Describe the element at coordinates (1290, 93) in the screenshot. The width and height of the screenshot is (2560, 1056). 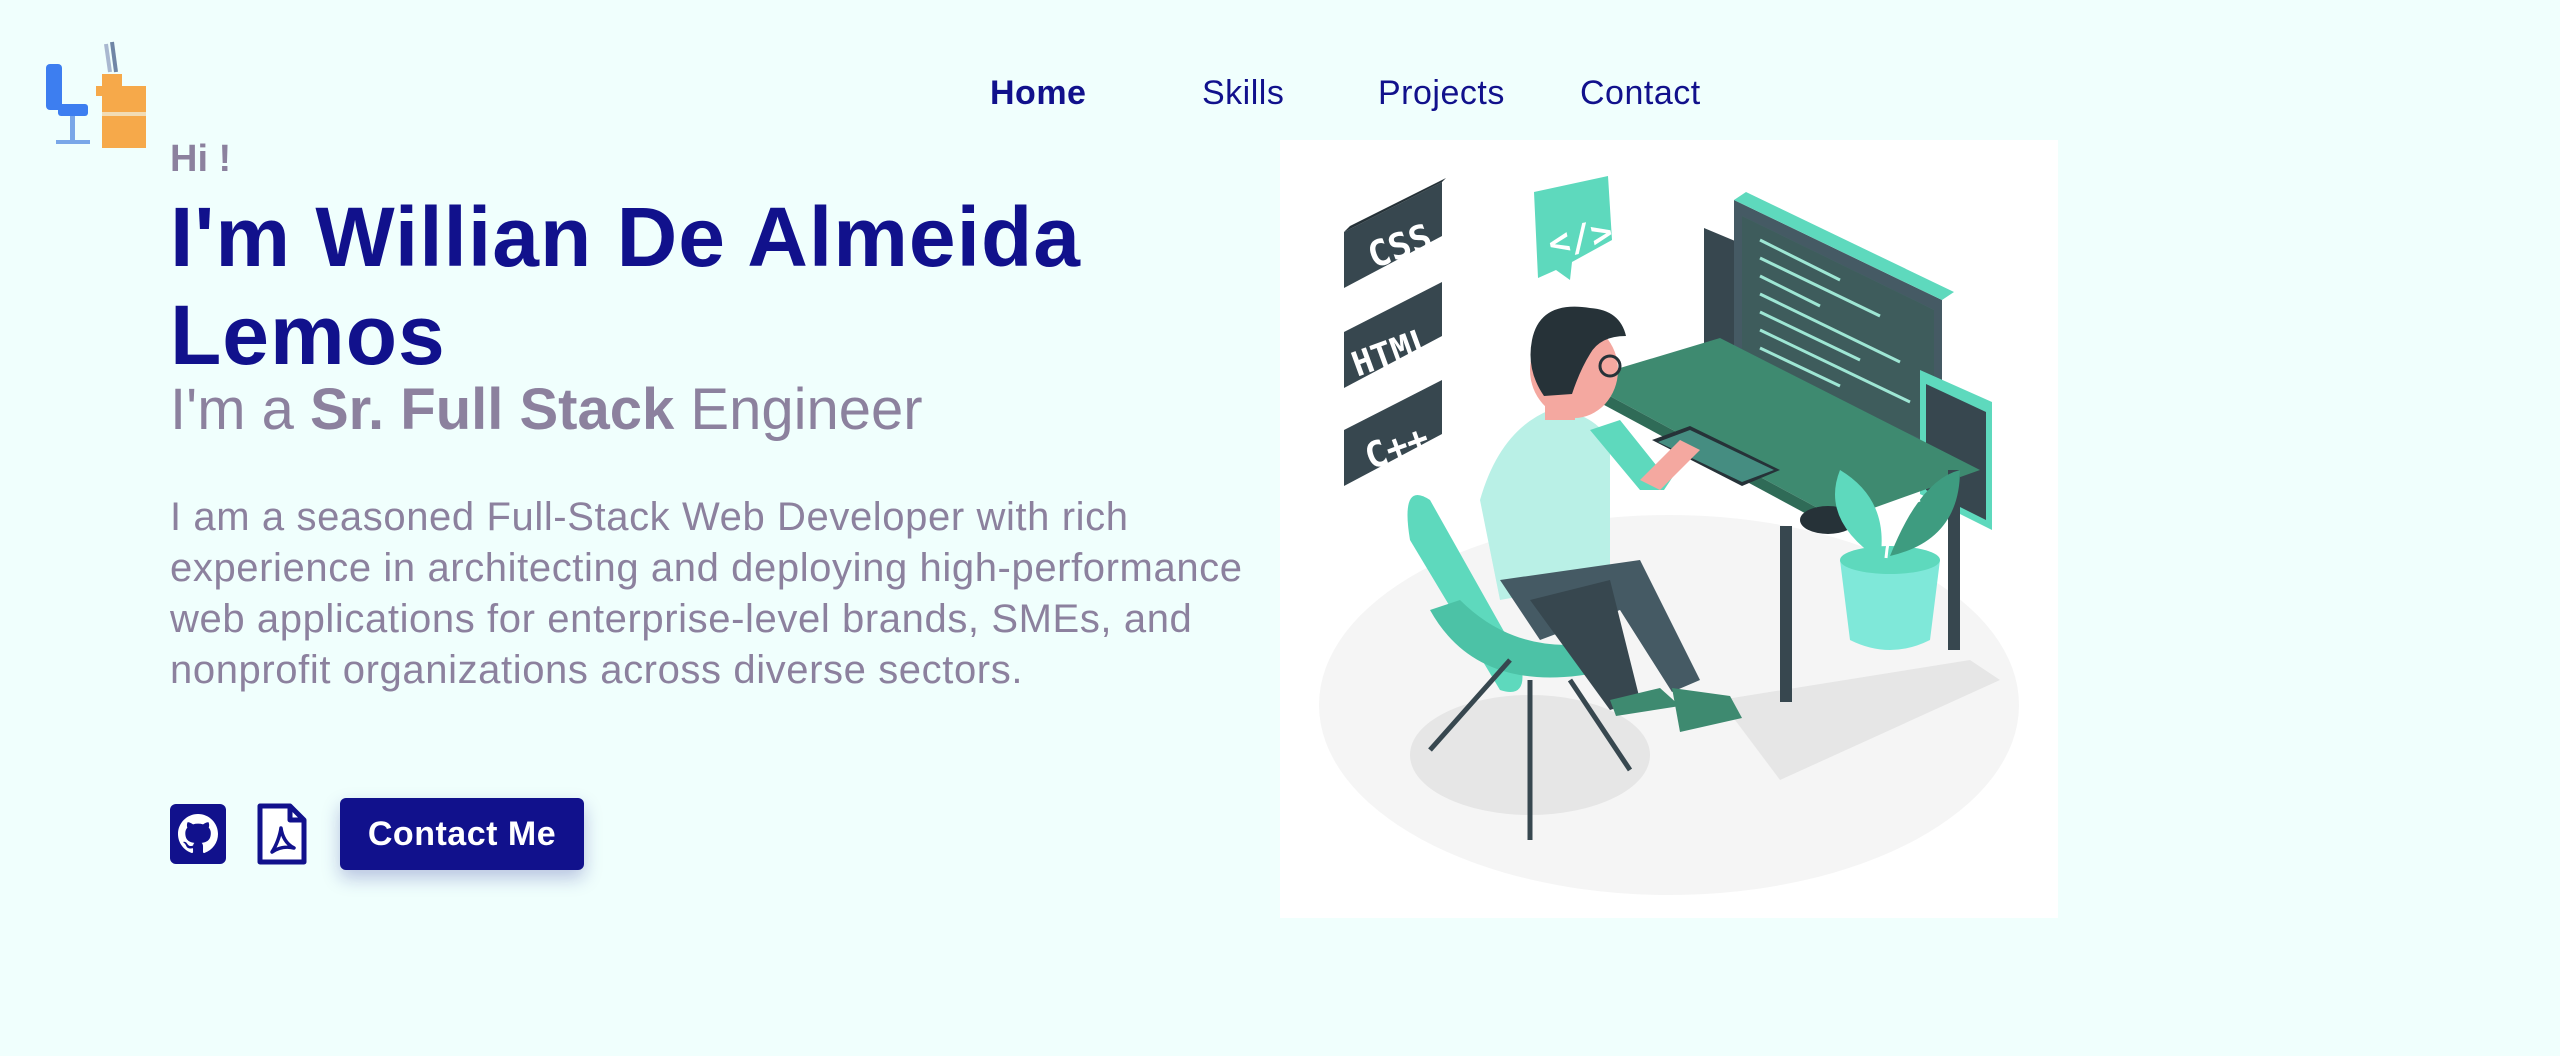
I see `nav-link-skills: Skills` at that location.